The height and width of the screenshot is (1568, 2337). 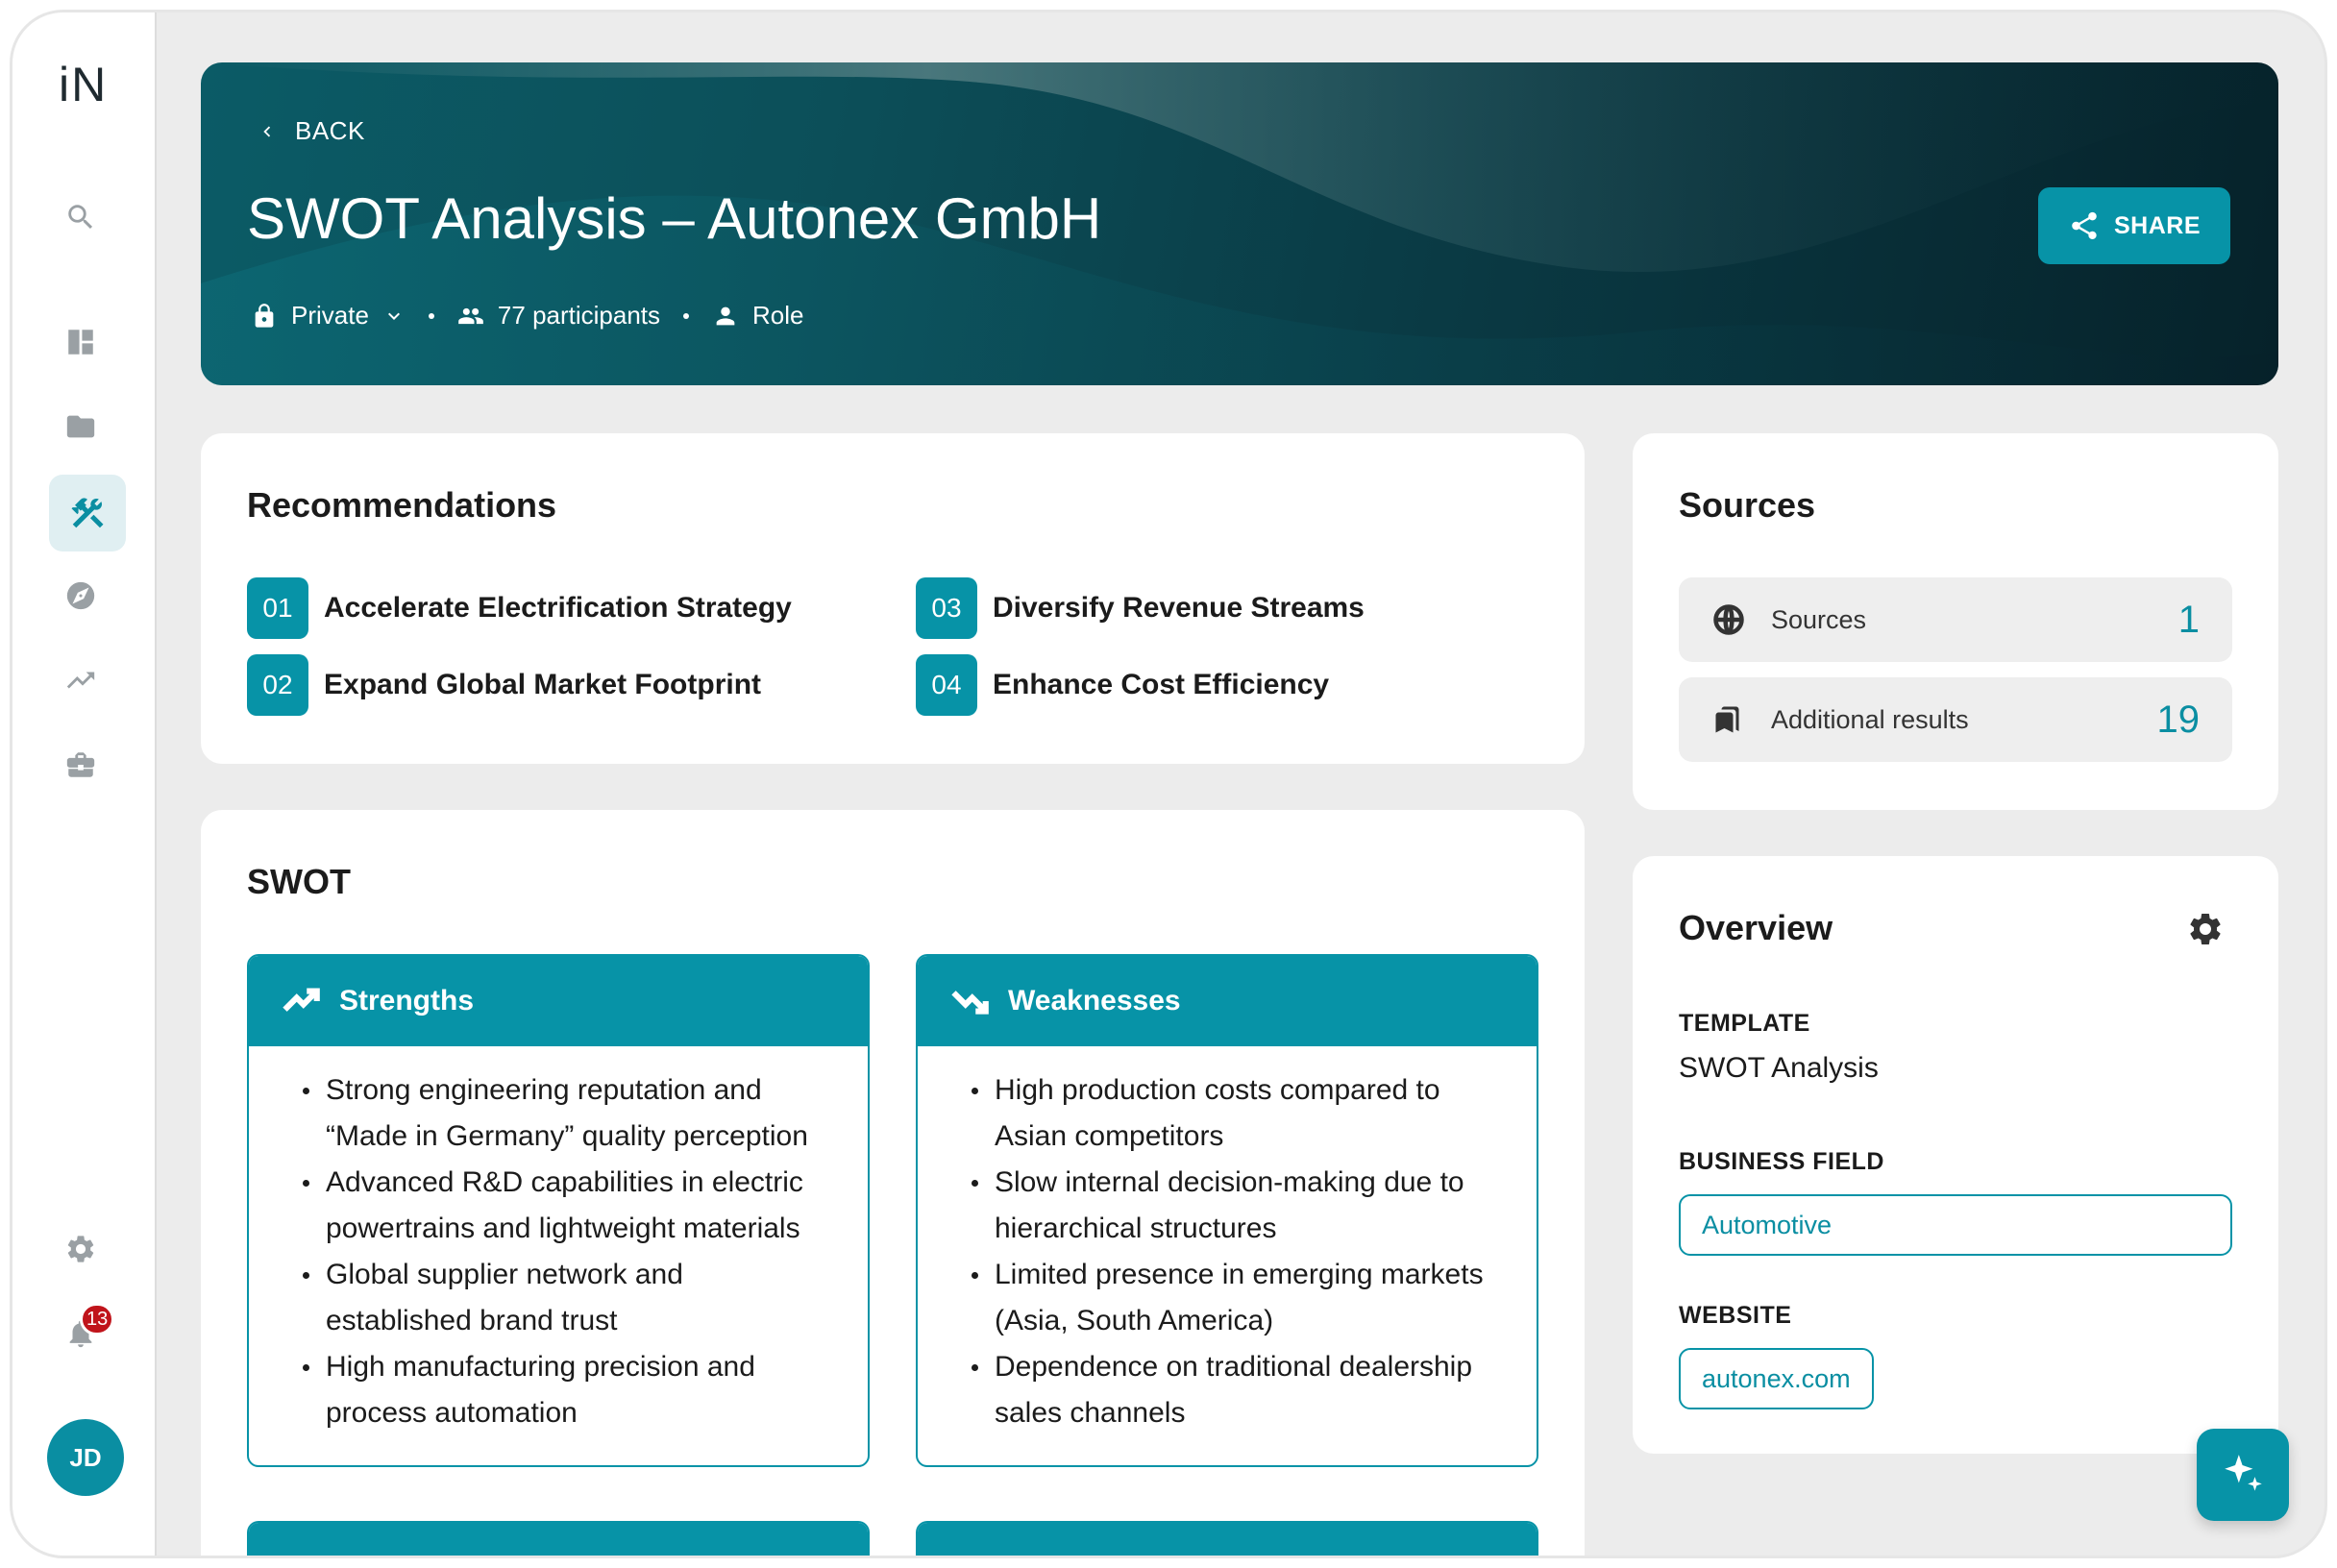 I want to click on additional-results-label: Additional results, so click(x=1870, y=719).